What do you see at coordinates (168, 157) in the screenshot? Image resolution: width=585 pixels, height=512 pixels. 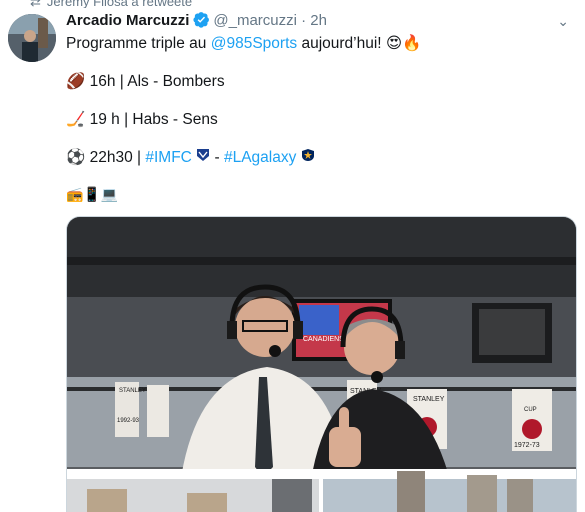 I see `hashtag-imfc: #IMFC` at bounding box center [168, 157].